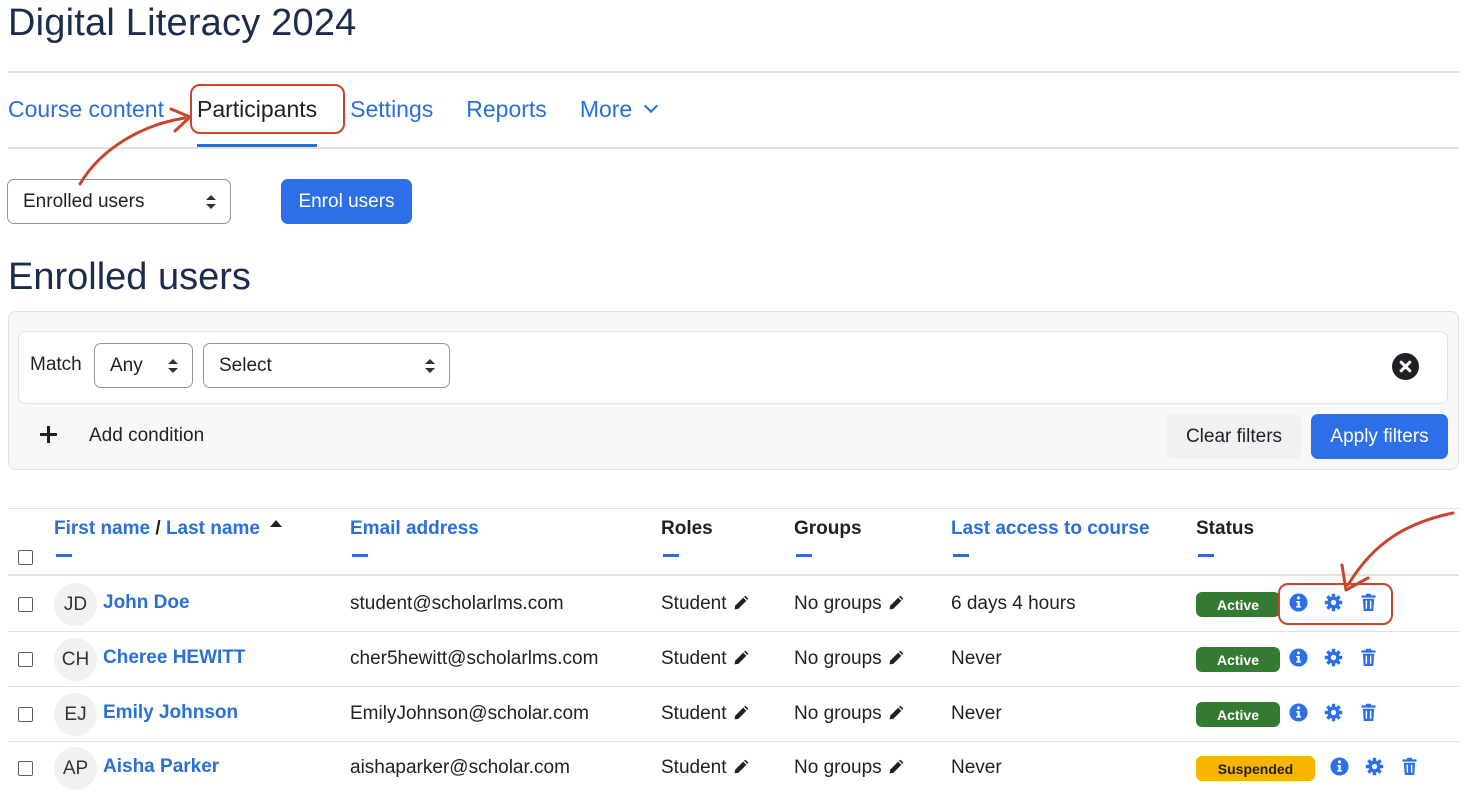 The height and width of the screenshot is (795, 1466). Describe the element at coordinates (275, 523) in the screenshot. I see `caret-up-icon` at that location.